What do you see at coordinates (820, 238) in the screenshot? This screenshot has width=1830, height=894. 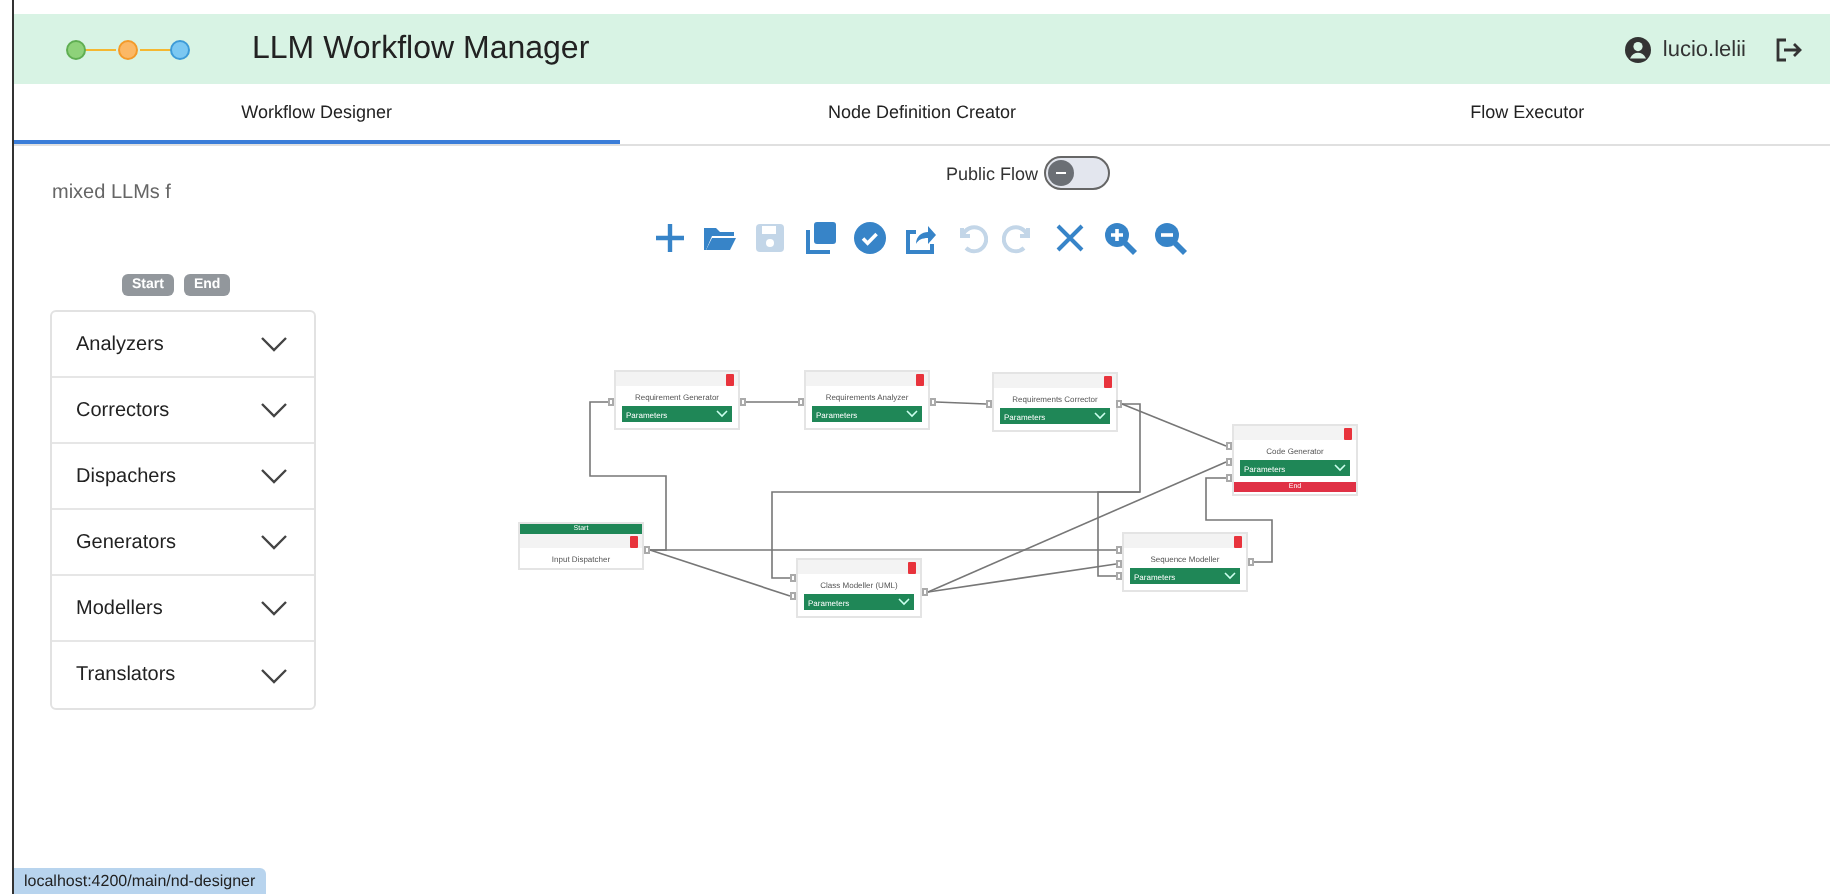 I see `copy-icon` at bounding box center [820, 238].